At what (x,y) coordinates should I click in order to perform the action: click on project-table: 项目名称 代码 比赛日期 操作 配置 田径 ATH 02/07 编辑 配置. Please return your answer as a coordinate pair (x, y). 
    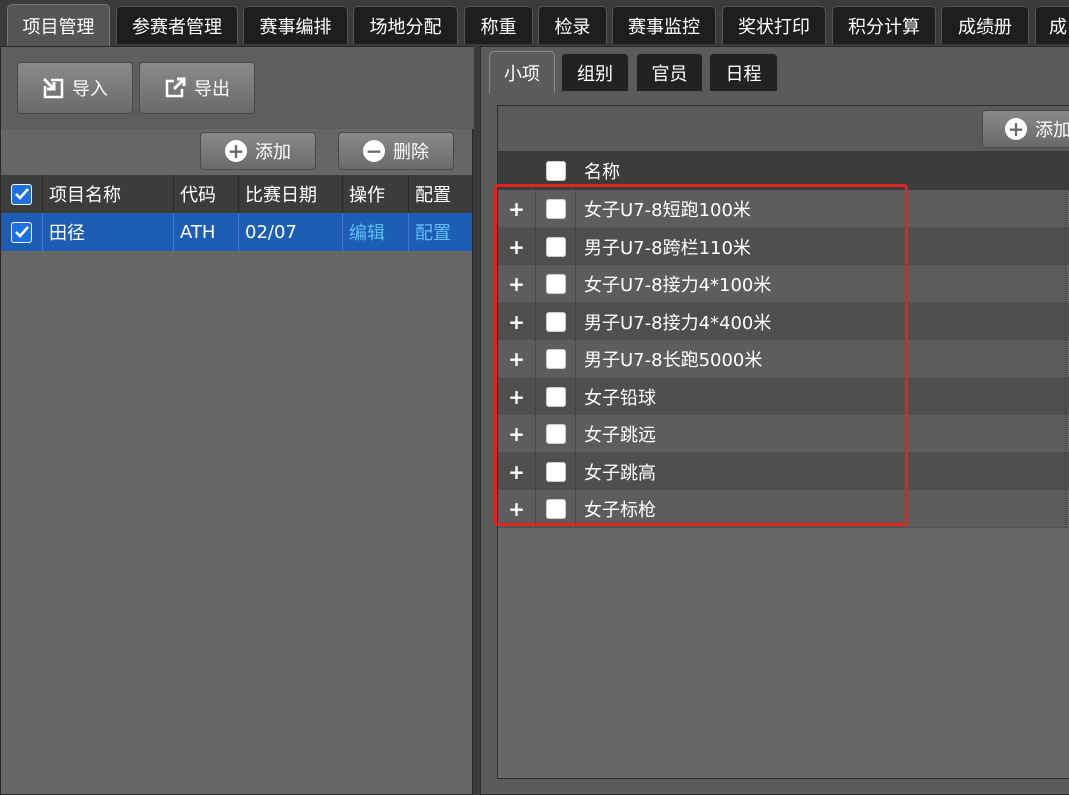
    Looking at the image, I should click on (236, 213).